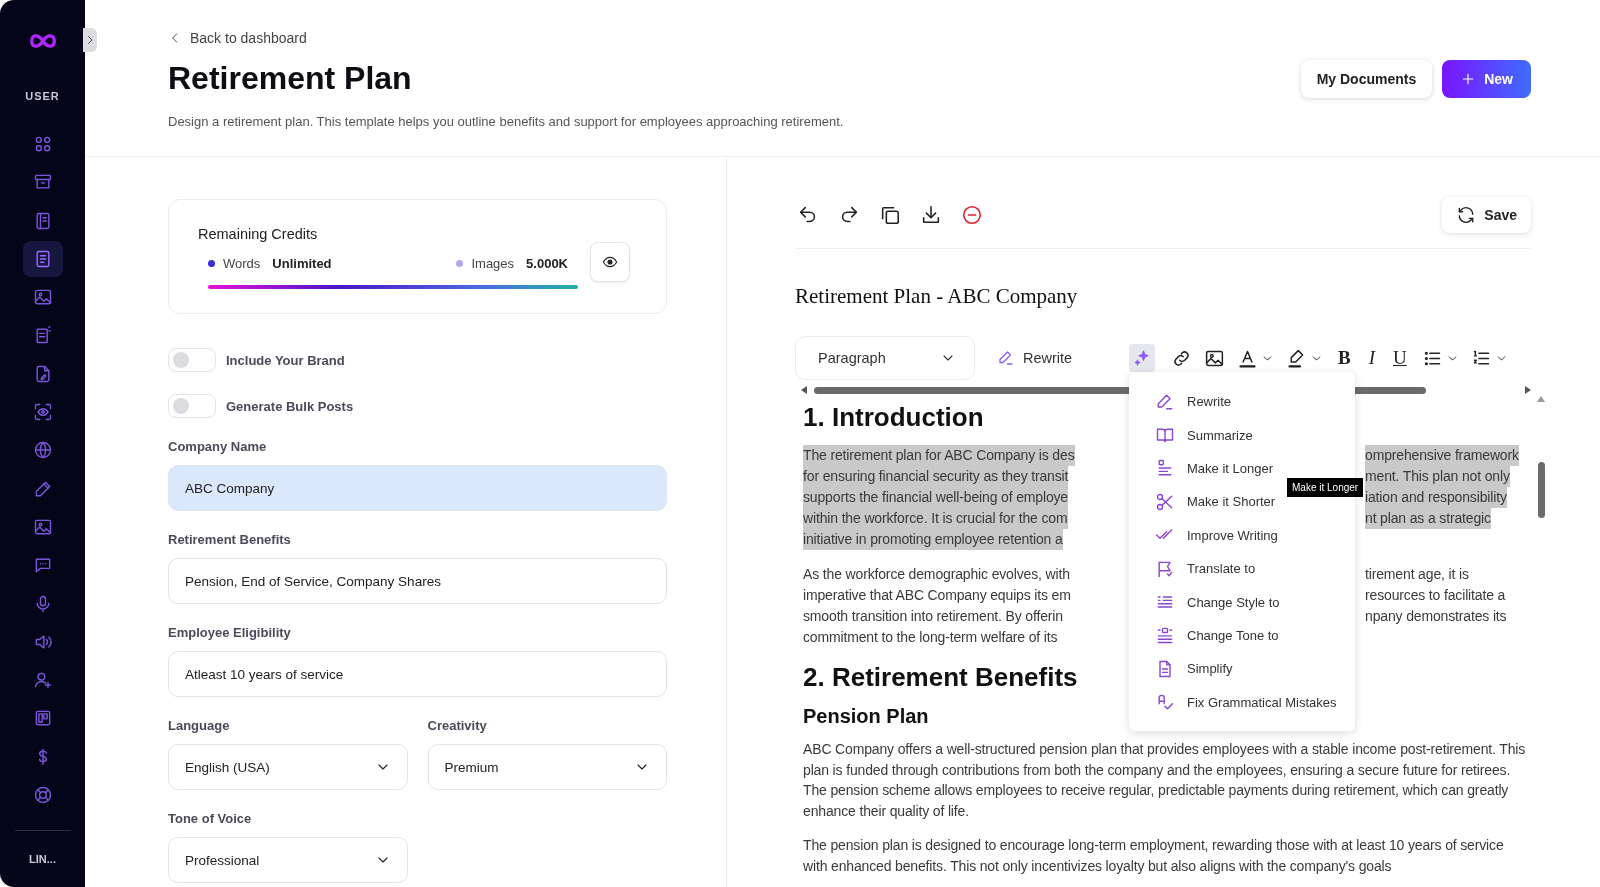  What do you see at coordinates (936, 574) in the screenshot?
I see `text-line: As the workforce demographic evolves, with` at bounding box center [936, 574].